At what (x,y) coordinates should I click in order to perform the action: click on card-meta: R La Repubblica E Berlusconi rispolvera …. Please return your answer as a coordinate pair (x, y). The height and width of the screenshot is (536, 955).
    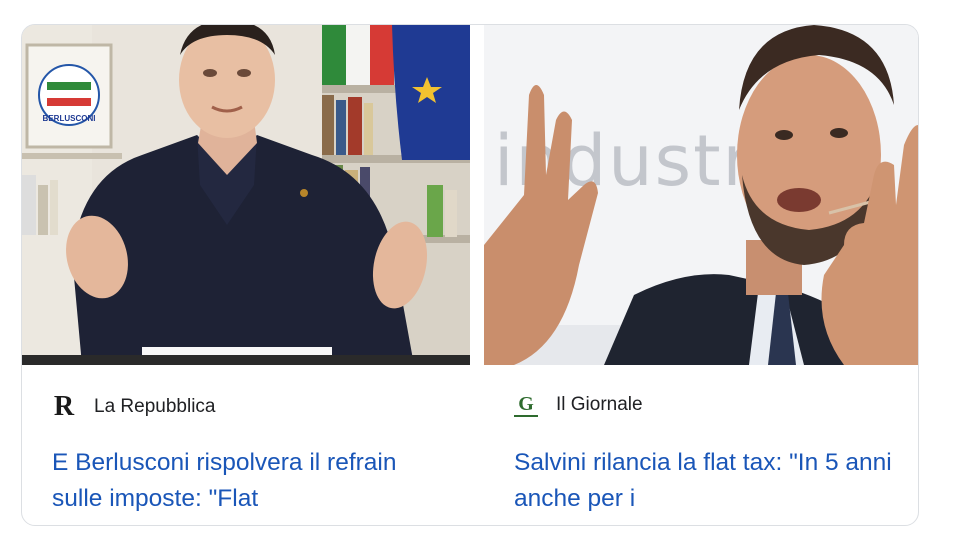
    Looking at the image, I should click on (246, 445).